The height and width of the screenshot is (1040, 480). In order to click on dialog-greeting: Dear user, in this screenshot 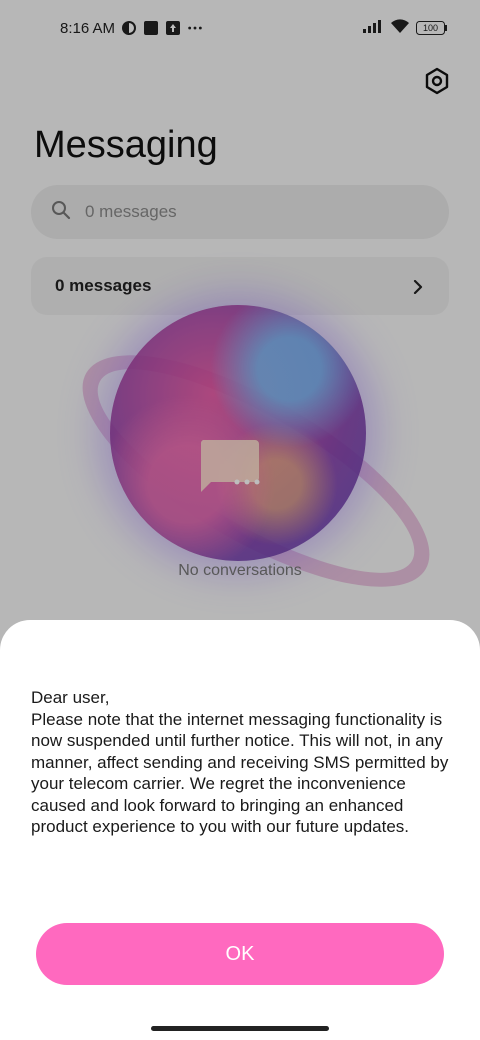, I will do `click(70, 697)`.